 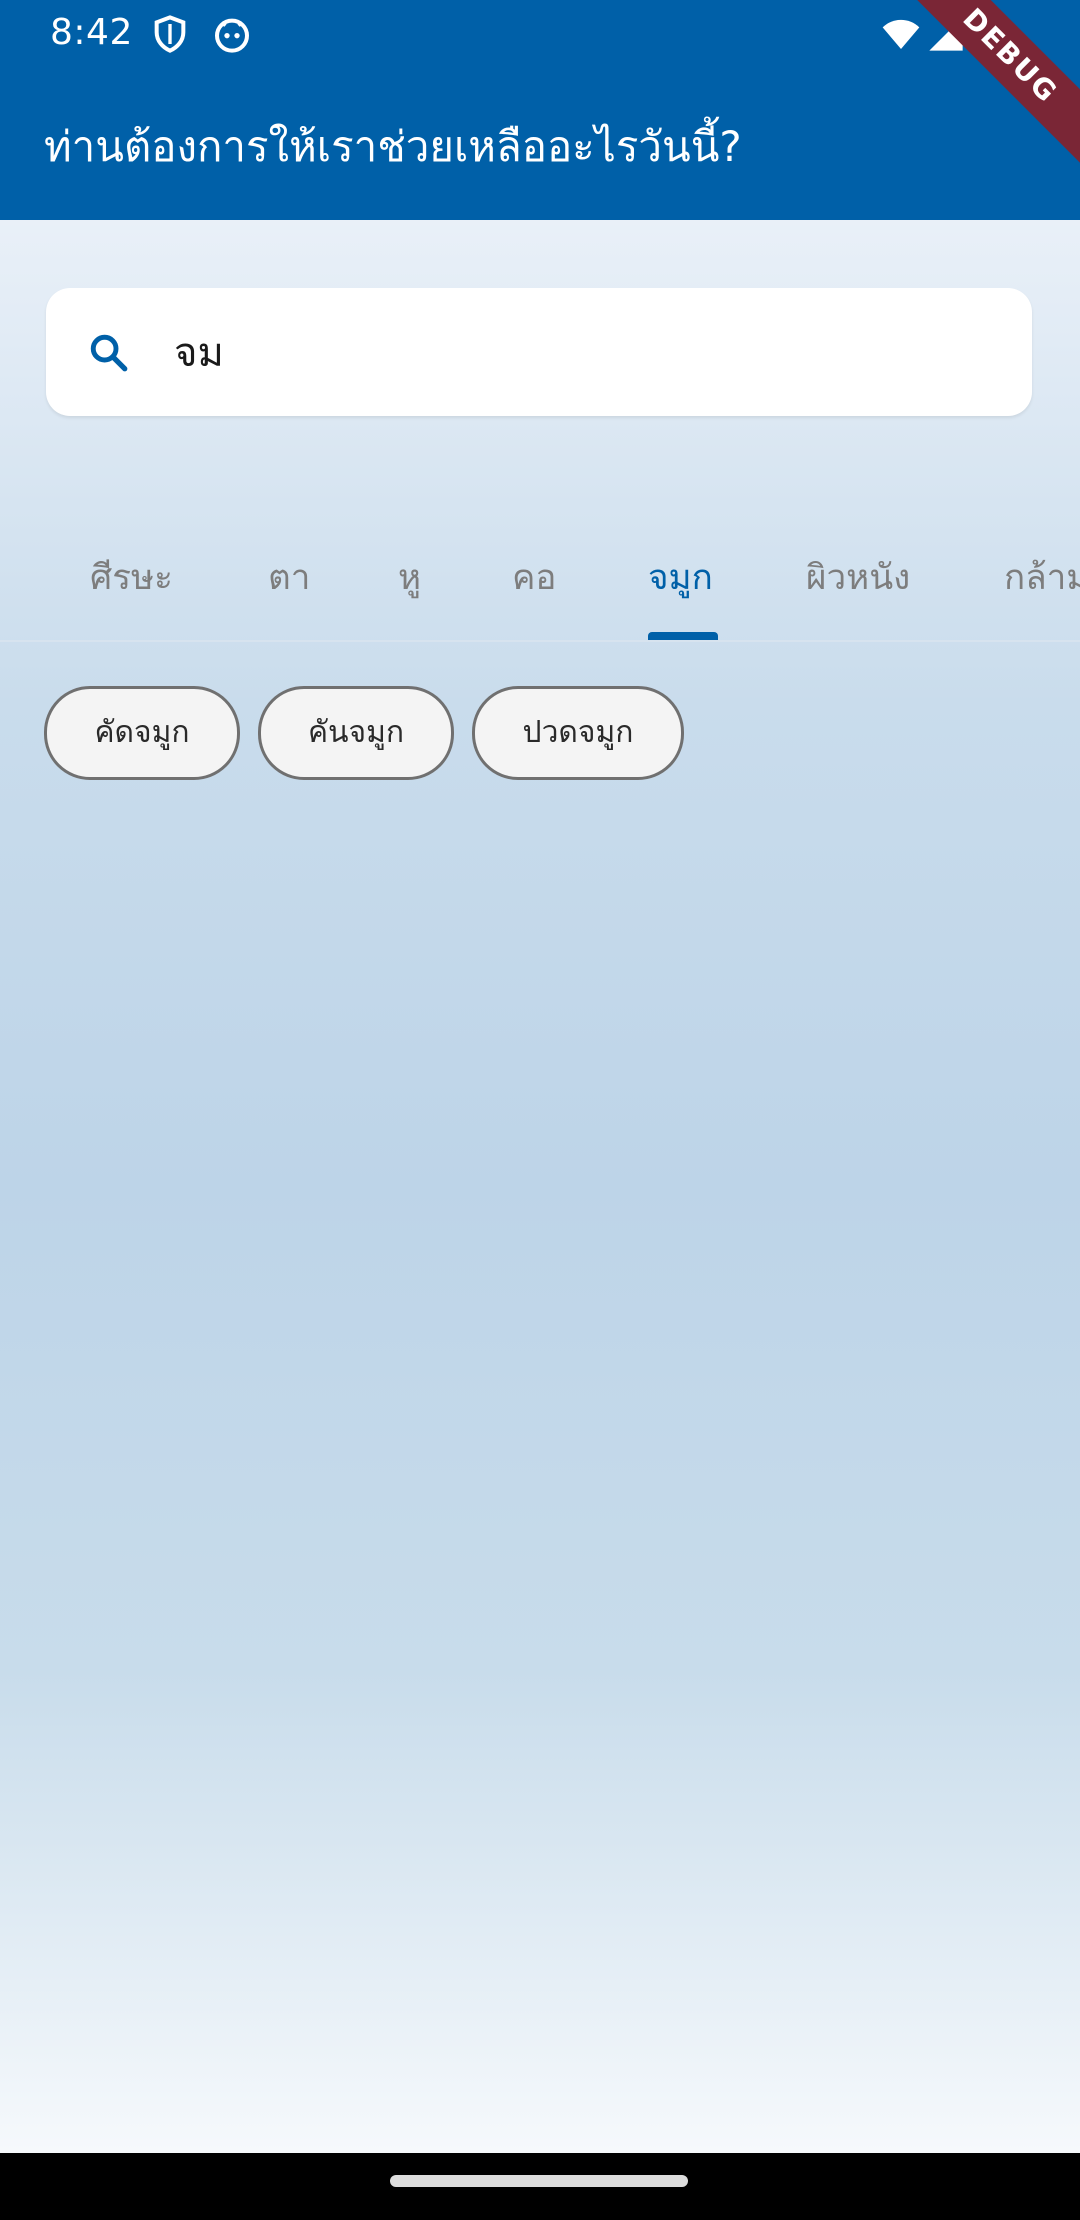 What do you see at coordinates (232, 35) in the screenshot?
I see `robot-face-icon` at bounding box center [232, 35].